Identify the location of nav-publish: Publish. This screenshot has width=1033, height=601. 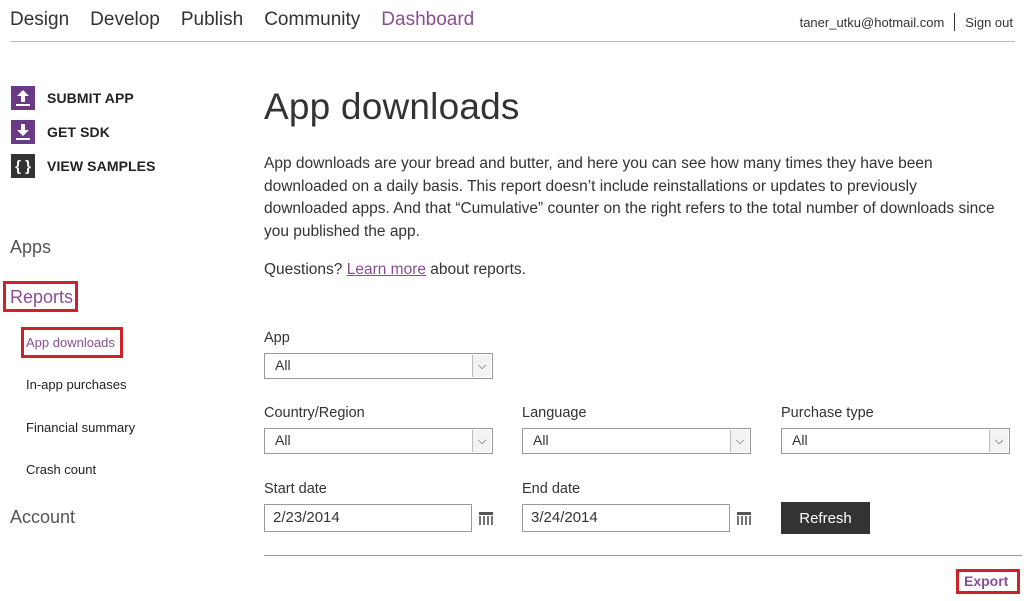
(212, 20).